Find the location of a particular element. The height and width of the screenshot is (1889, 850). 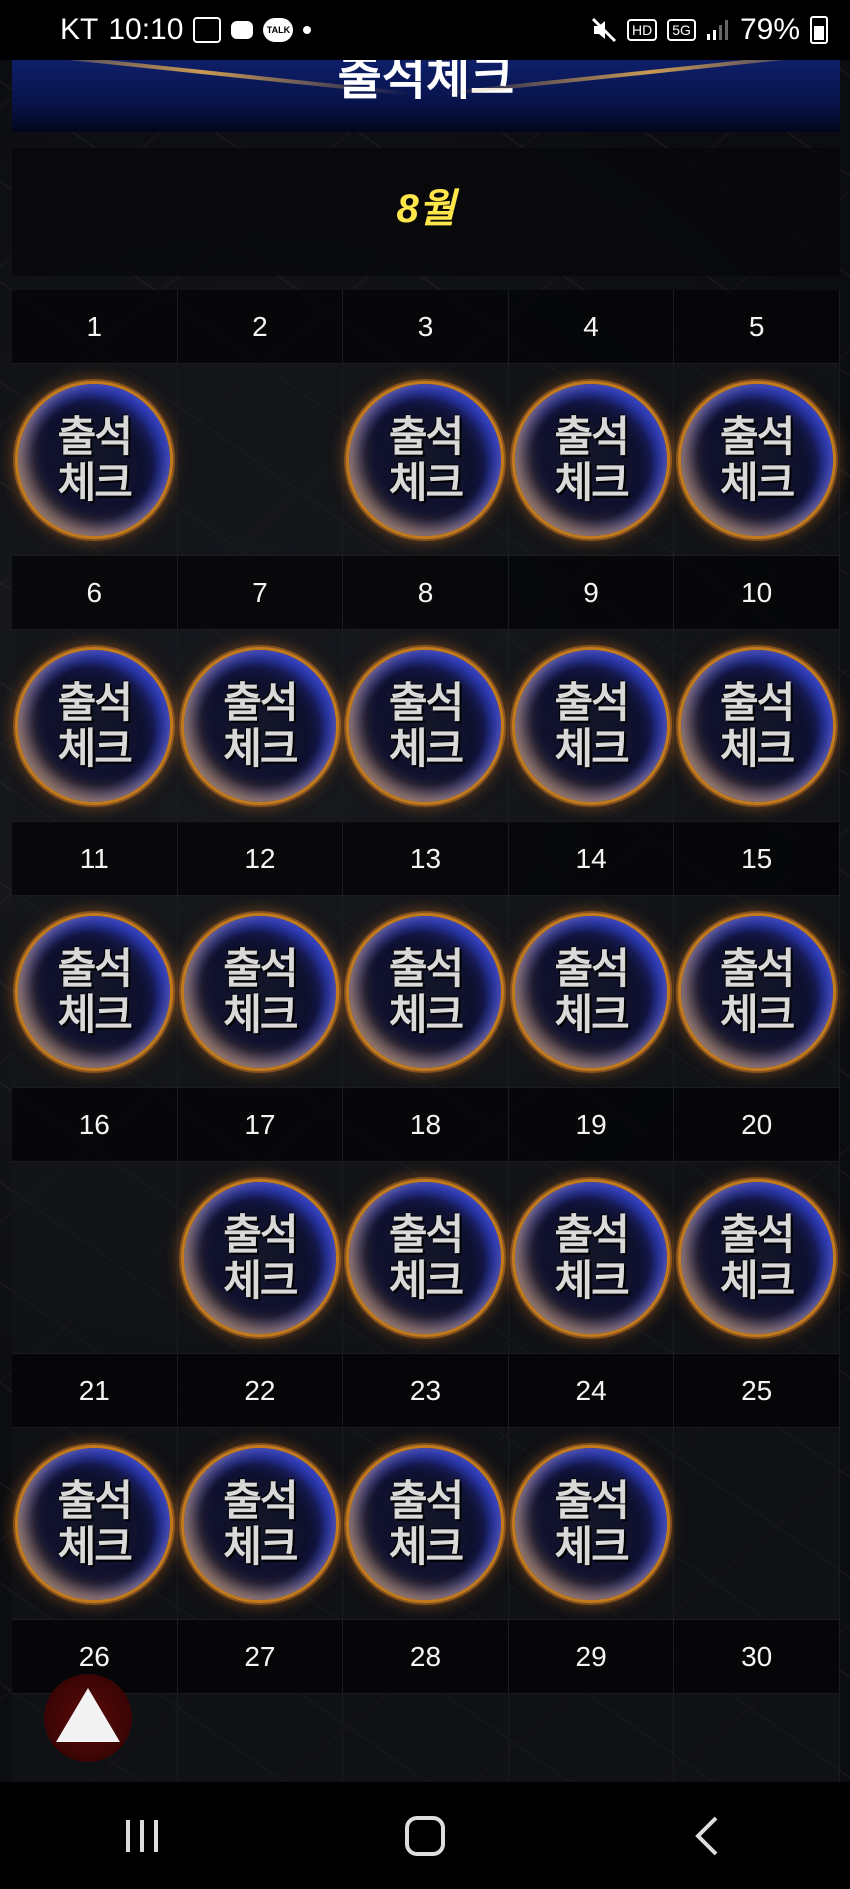

month-label: 8월 is located at coordinates (426, 209).